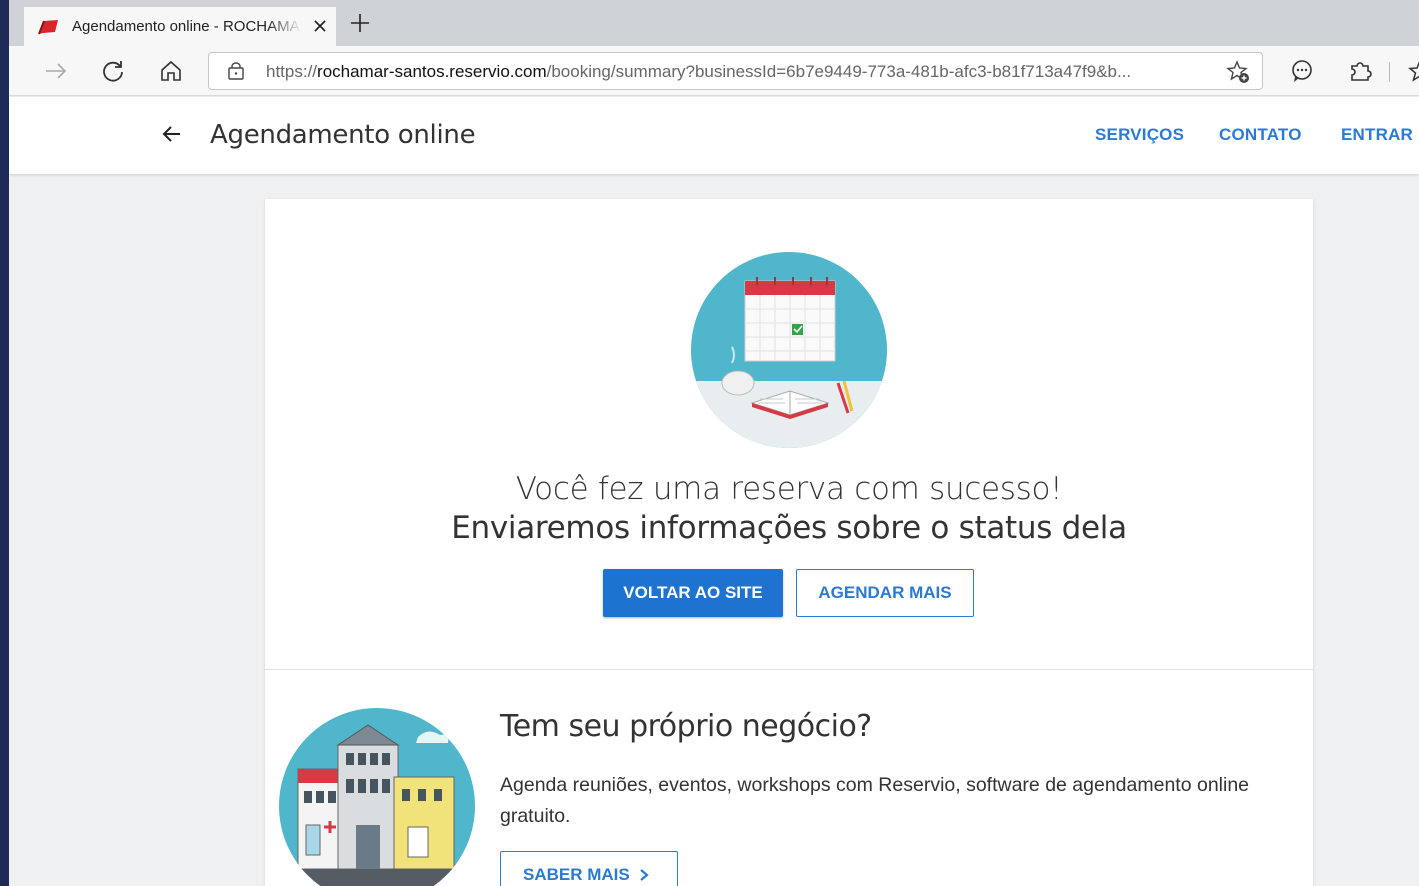  I want to click on learn-more-button: SABER MAIS, so click(589, 868).